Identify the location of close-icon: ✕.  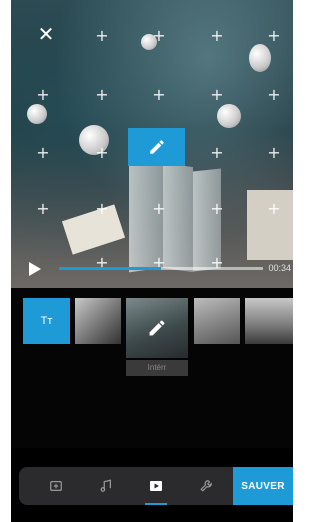
(46, 34).